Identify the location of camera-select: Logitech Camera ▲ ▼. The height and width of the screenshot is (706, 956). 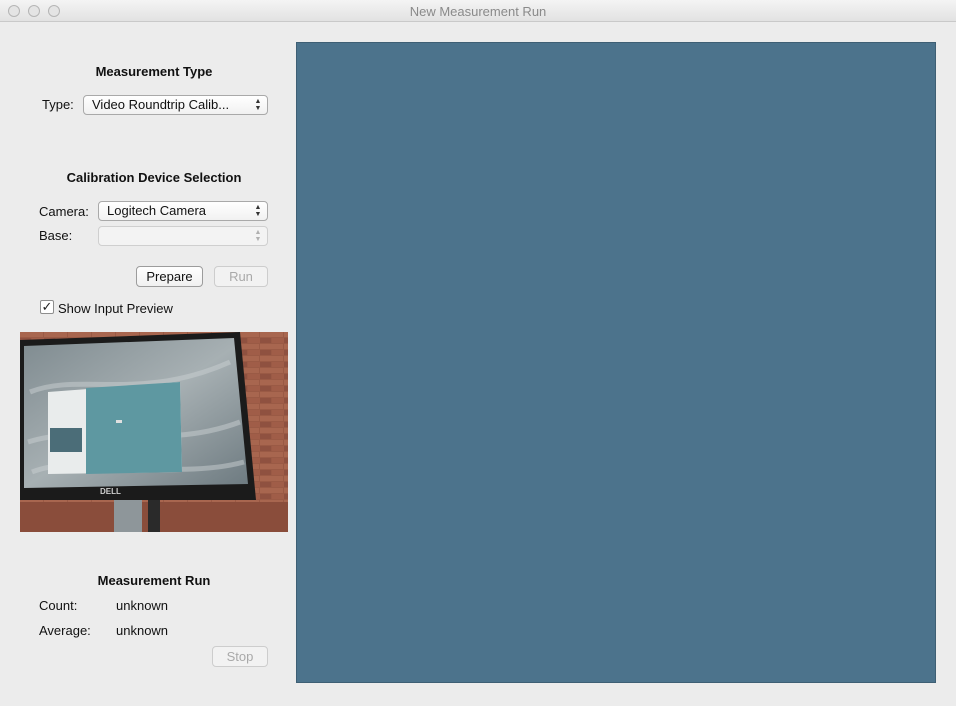
(183, 211).